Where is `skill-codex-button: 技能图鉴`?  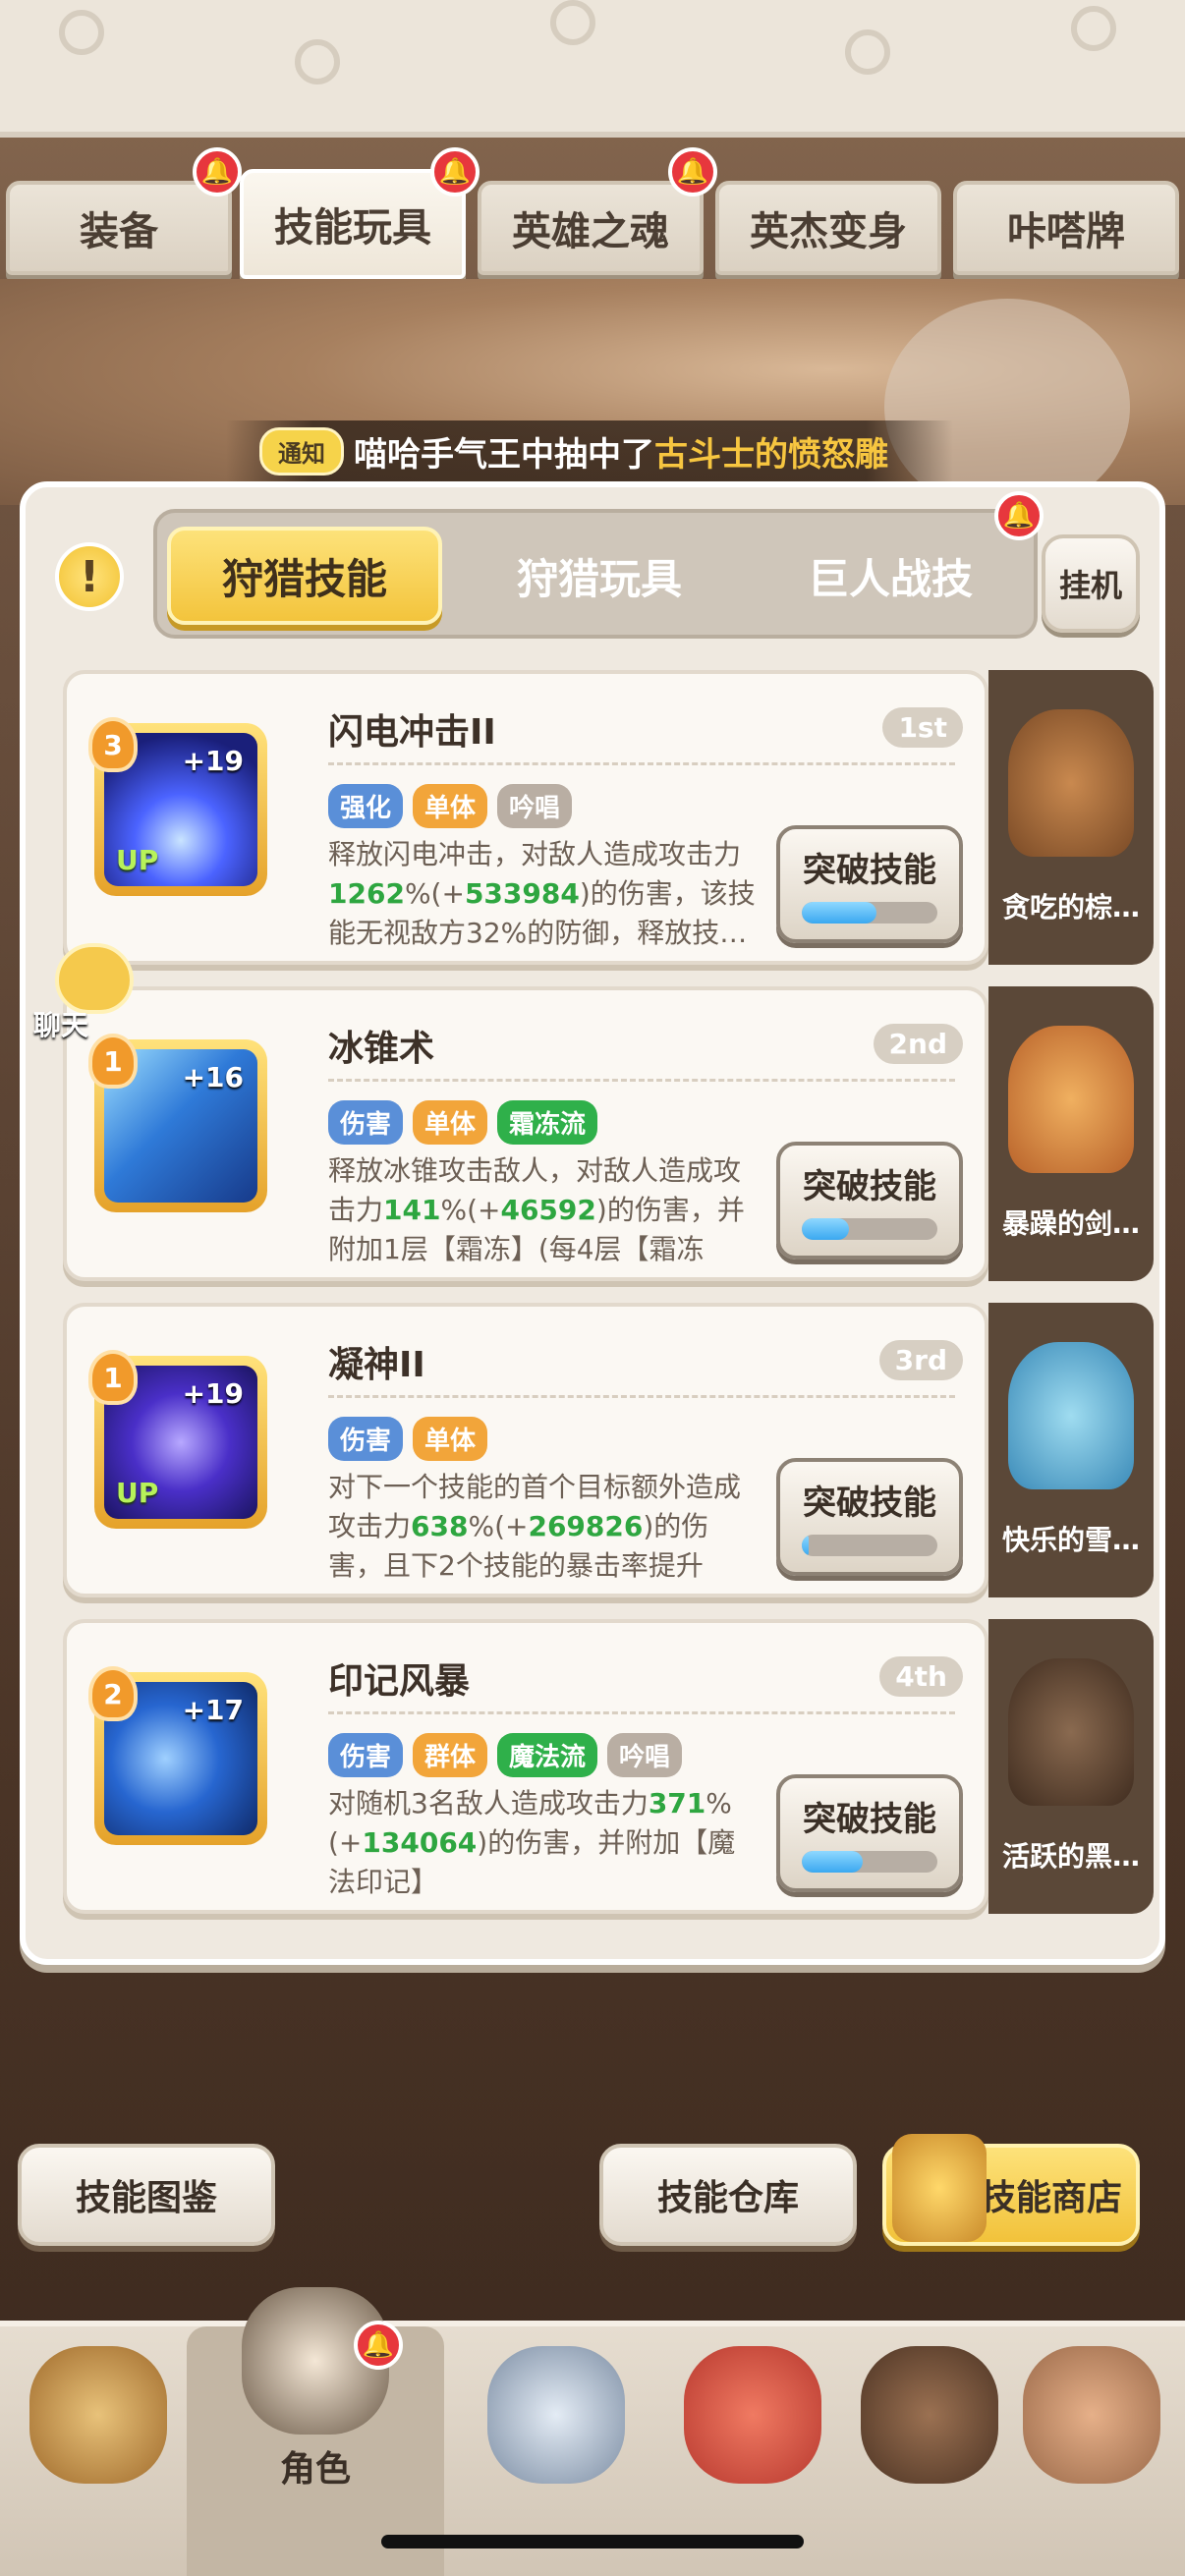
skill-codex-button: 技能图鉴 is located at coordinates (147, 2195).